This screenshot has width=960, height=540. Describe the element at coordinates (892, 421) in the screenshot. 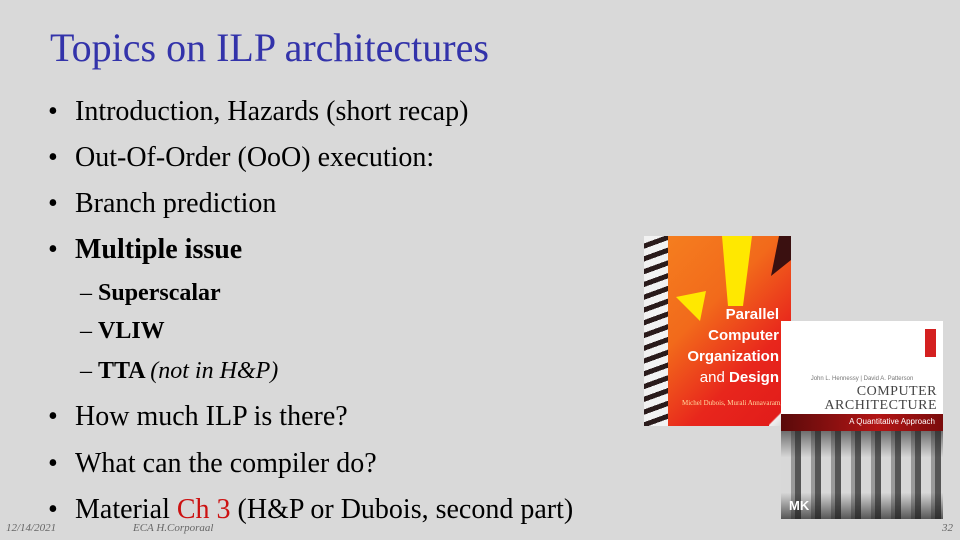

I see `book-subtitle: A Quantitative Approach` at that location.